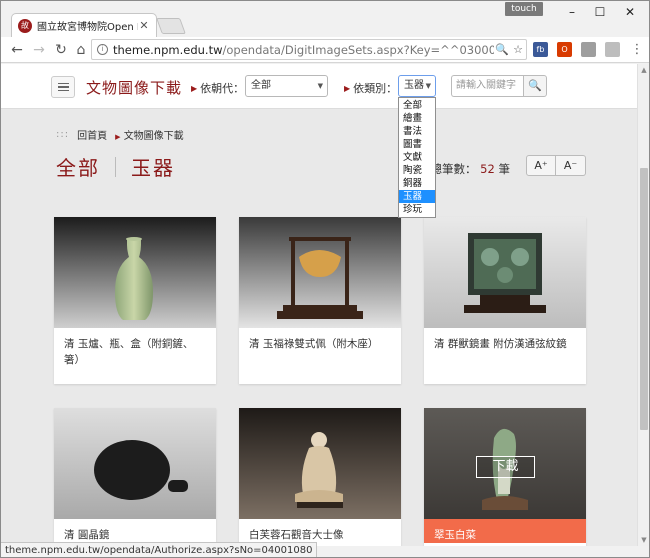 The height and width of the screenshot is (558, 650). I want to click on url-host: theme.npm.edu.tw, so click(168, 49).